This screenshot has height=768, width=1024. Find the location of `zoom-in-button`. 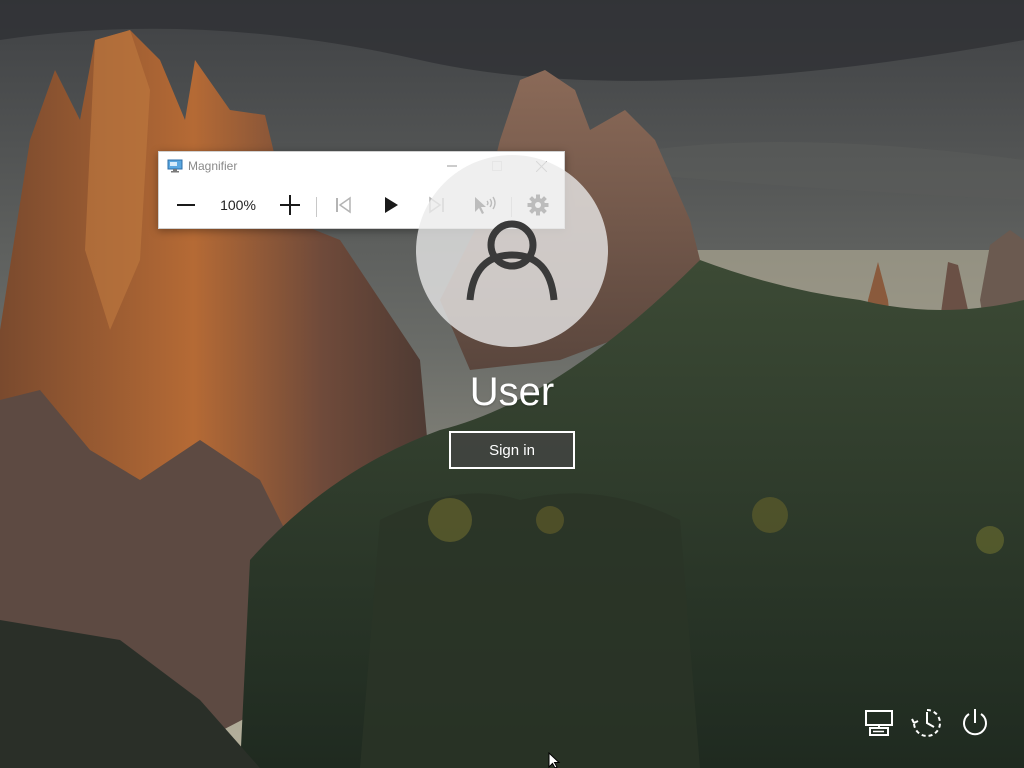

zoom-in-button is located at coordinates (290, 205).